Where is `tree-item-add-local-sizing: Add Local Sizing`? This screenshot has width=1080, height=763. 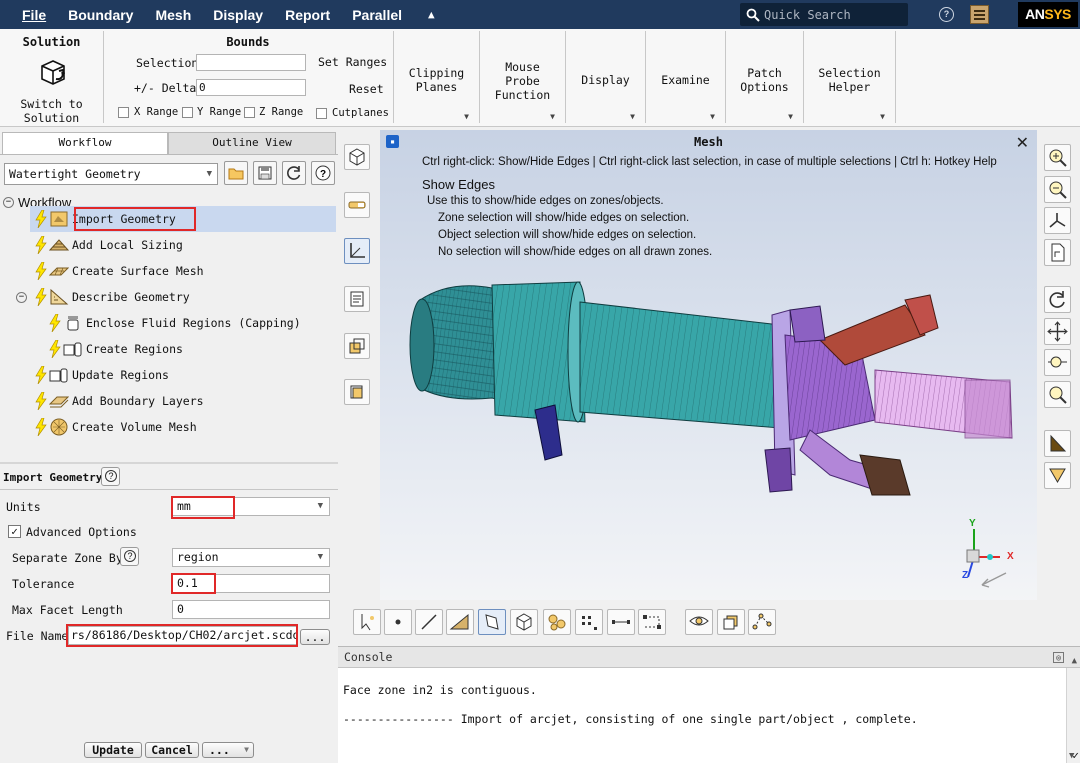 tree-item-add-local-sizing: Add Local Sizing is located at coordinates (109, 245).